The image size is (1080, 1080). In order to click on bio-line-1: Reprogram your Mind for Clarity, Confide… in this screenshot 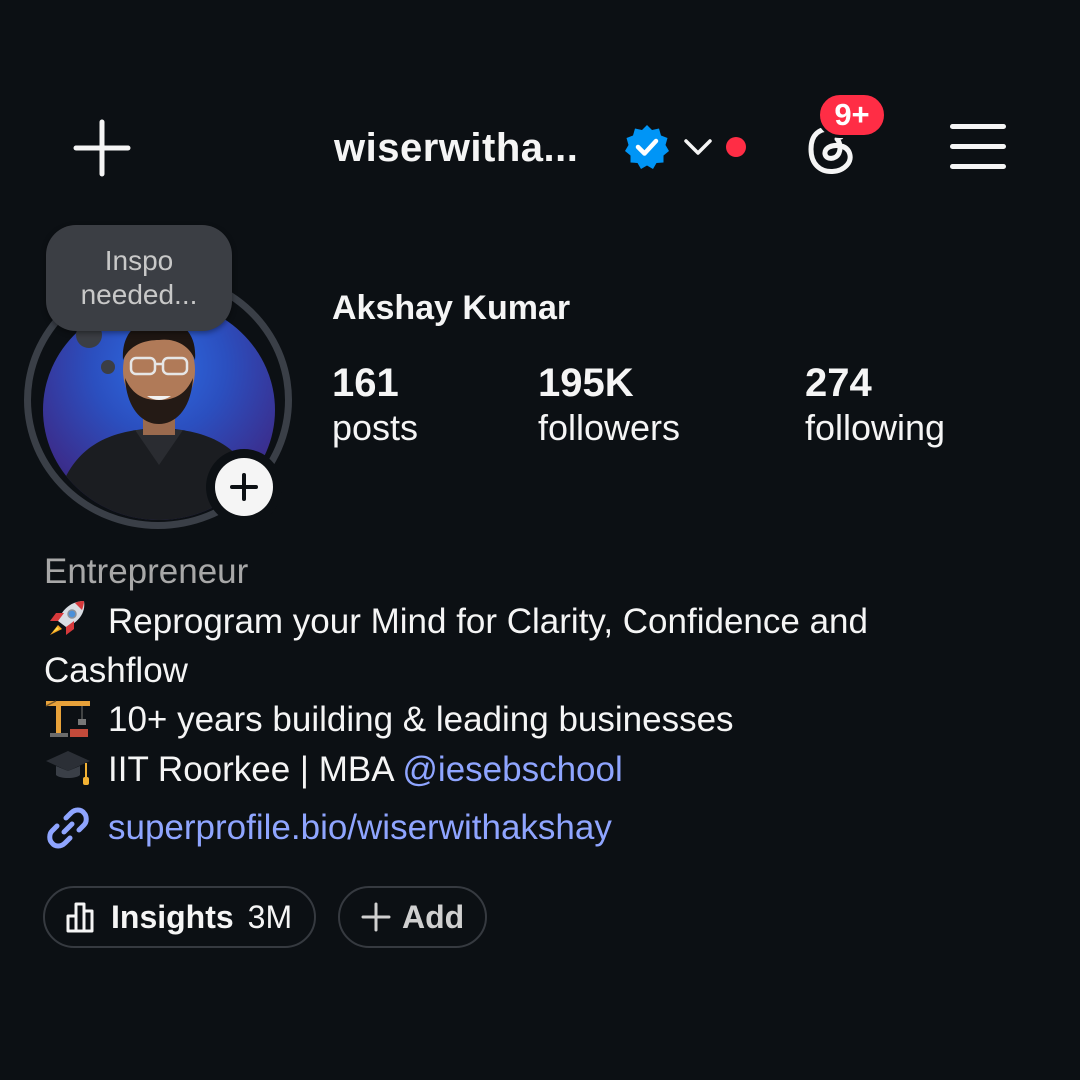, I will do `click(488, 621)`.